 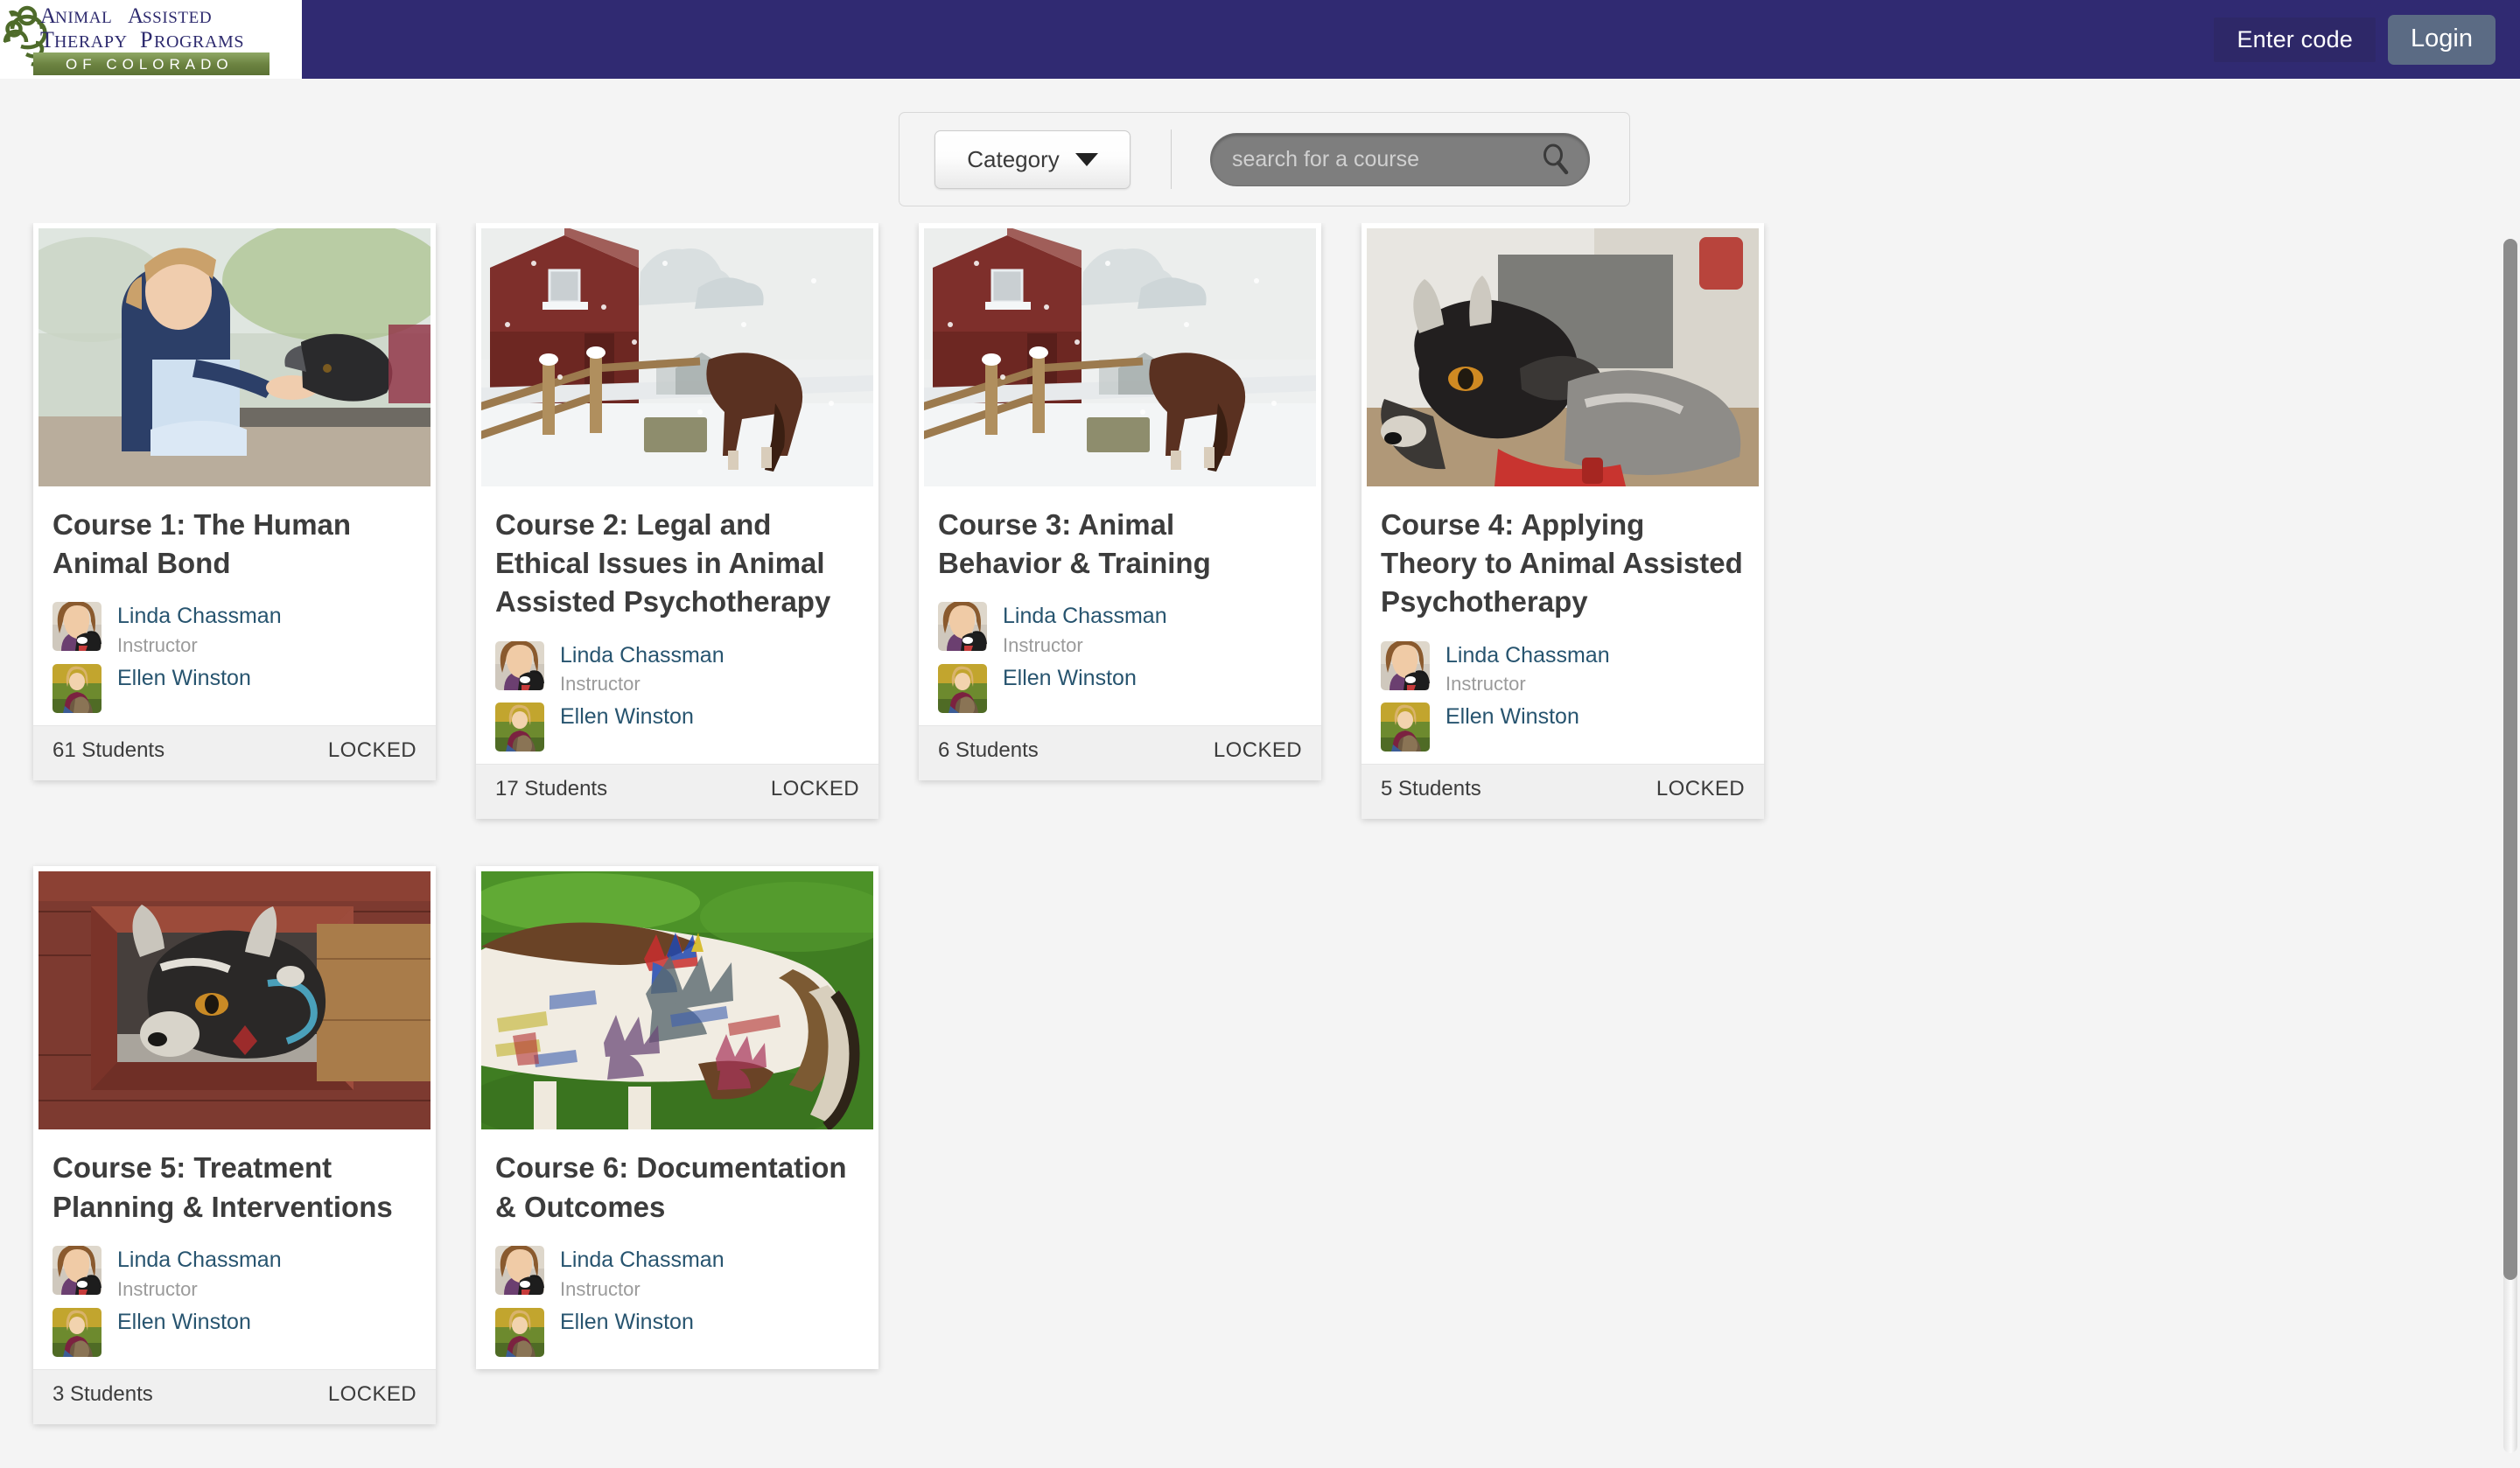 What do you see at coordinates (199, 42) in the screenshot?
I see `svg-text: ROGRAMS` at bounding box center [199, 42].